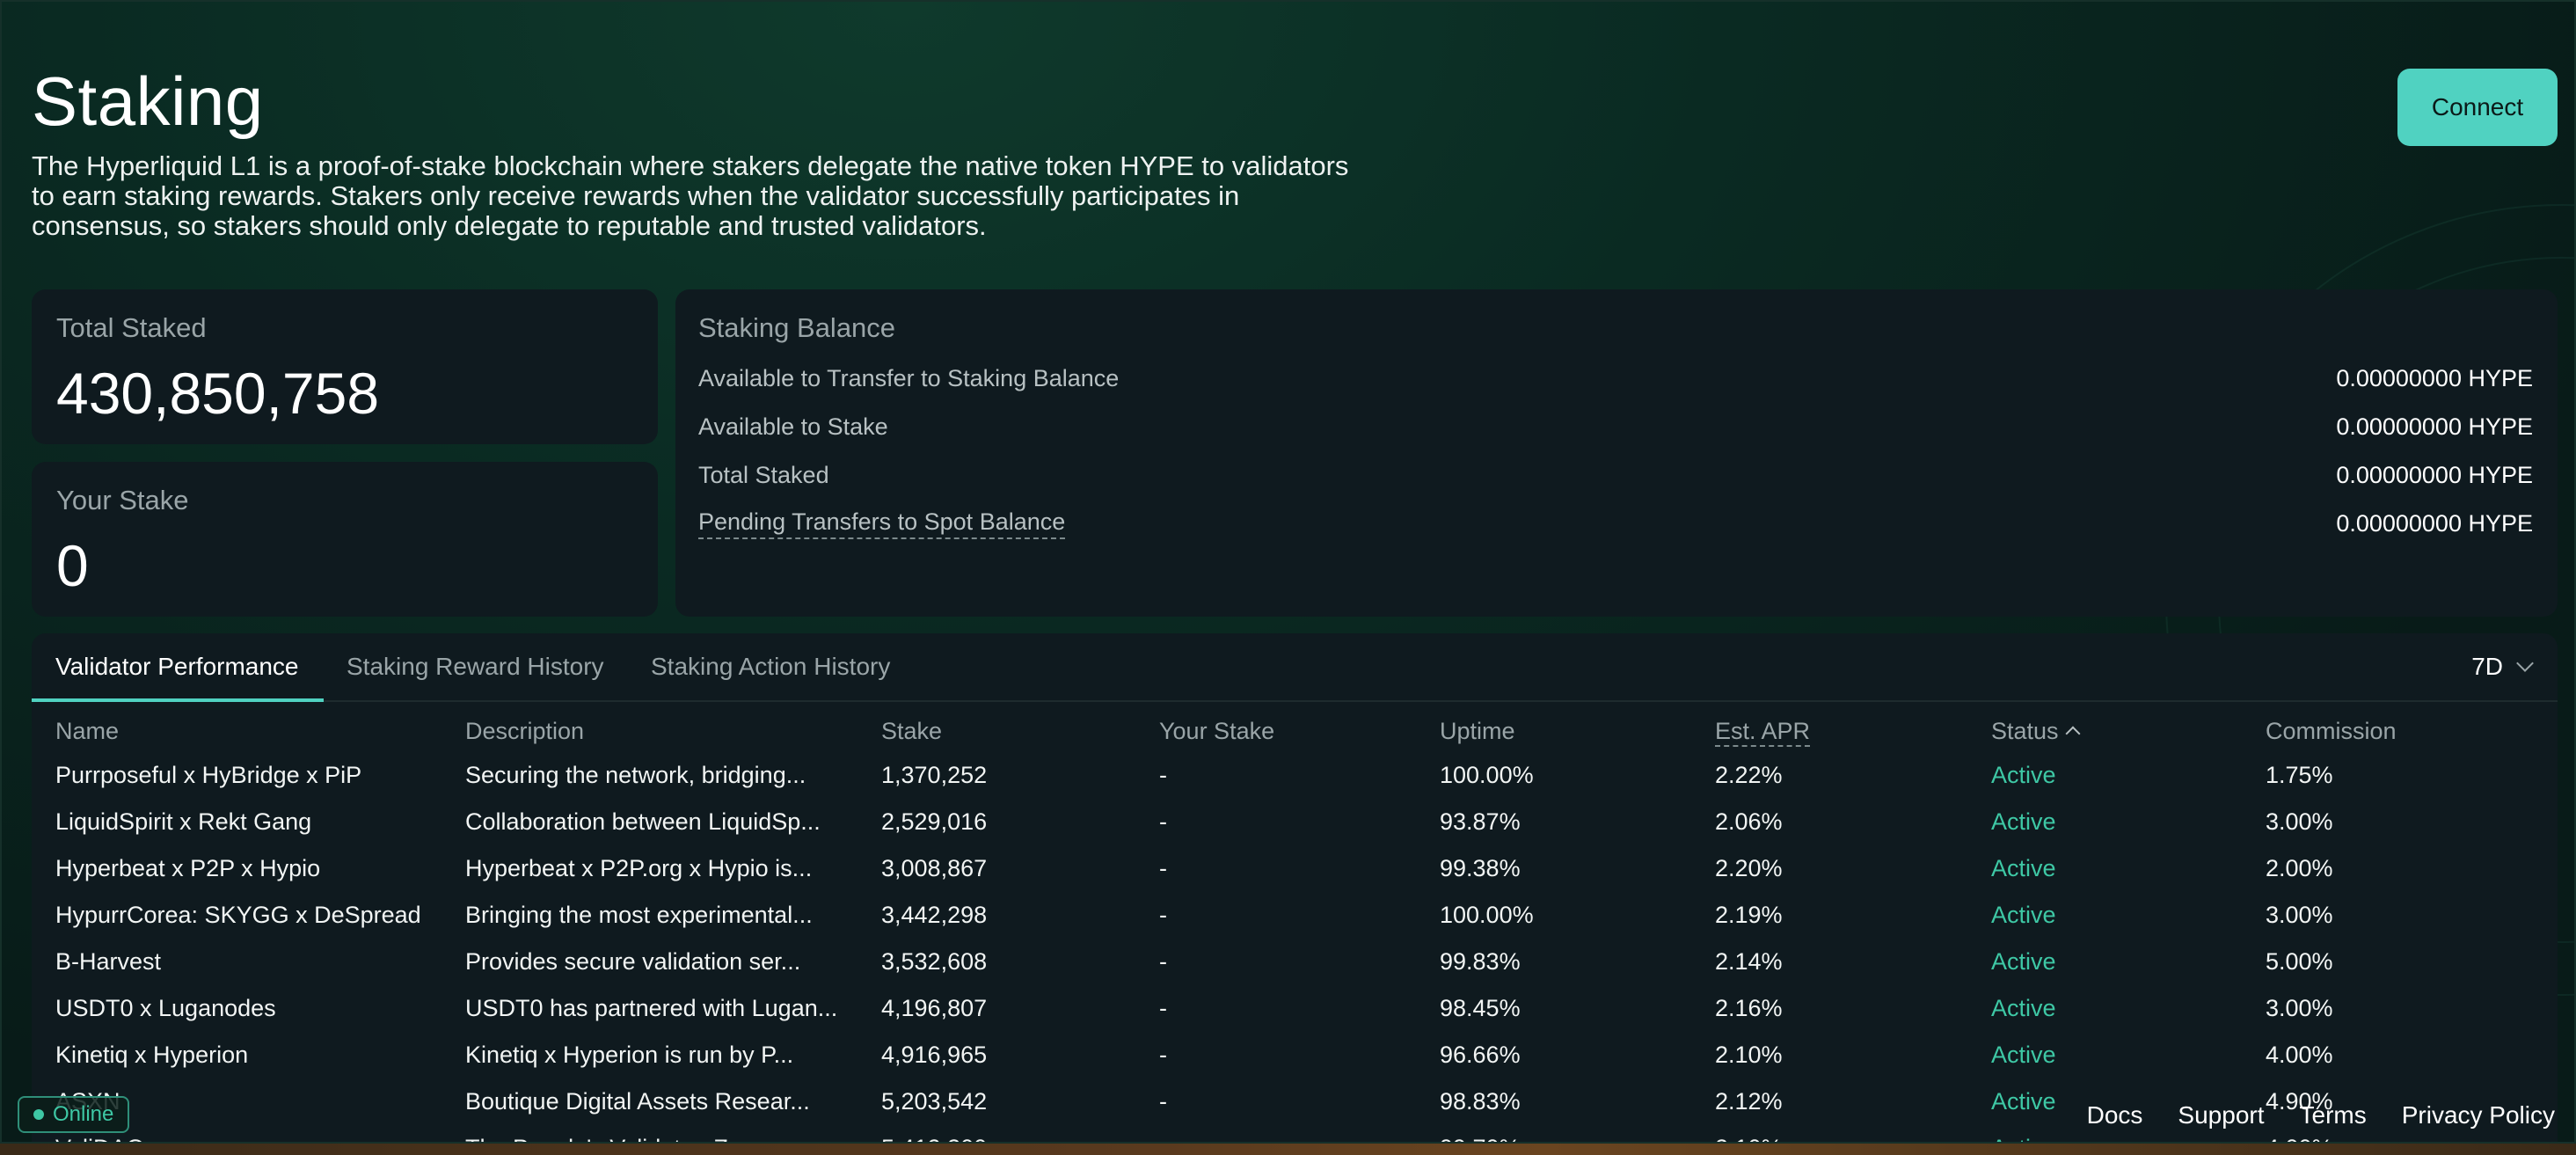 The width and height of the screenshot is (2576, 1155). Describe the element at coordinates (83, 1114) in the screenshot. I see `connection-status-label: Online` at that location.